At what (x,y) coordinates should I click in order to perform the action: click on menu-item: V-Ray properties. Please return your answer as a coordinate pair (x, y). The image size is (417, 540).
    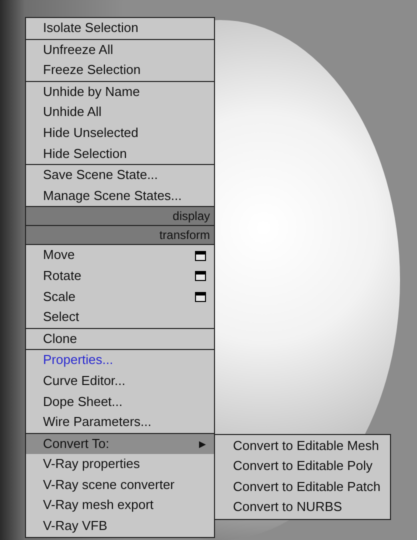
    Looking at the image, I should click on (120, 464).